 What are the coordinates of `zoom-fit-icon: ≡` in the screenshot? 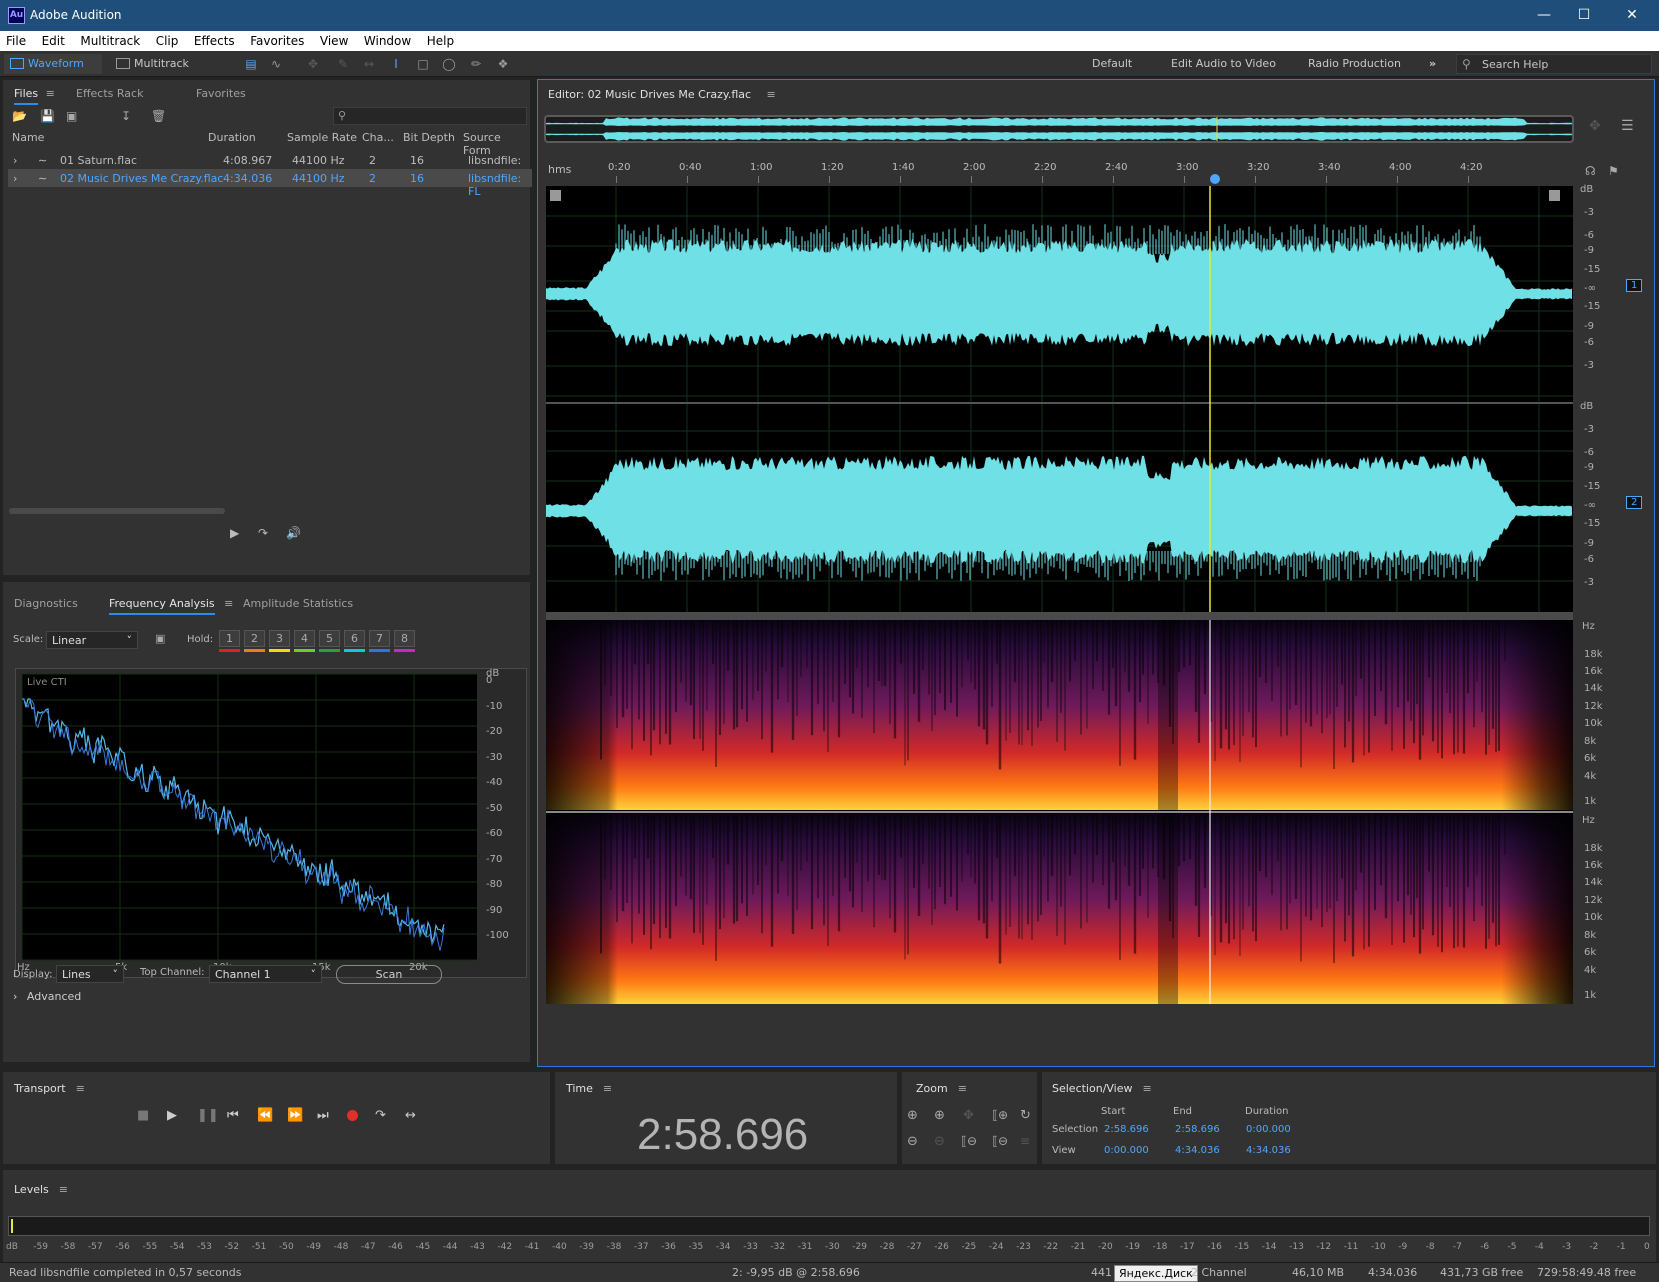 It's located at (1025, 1141).